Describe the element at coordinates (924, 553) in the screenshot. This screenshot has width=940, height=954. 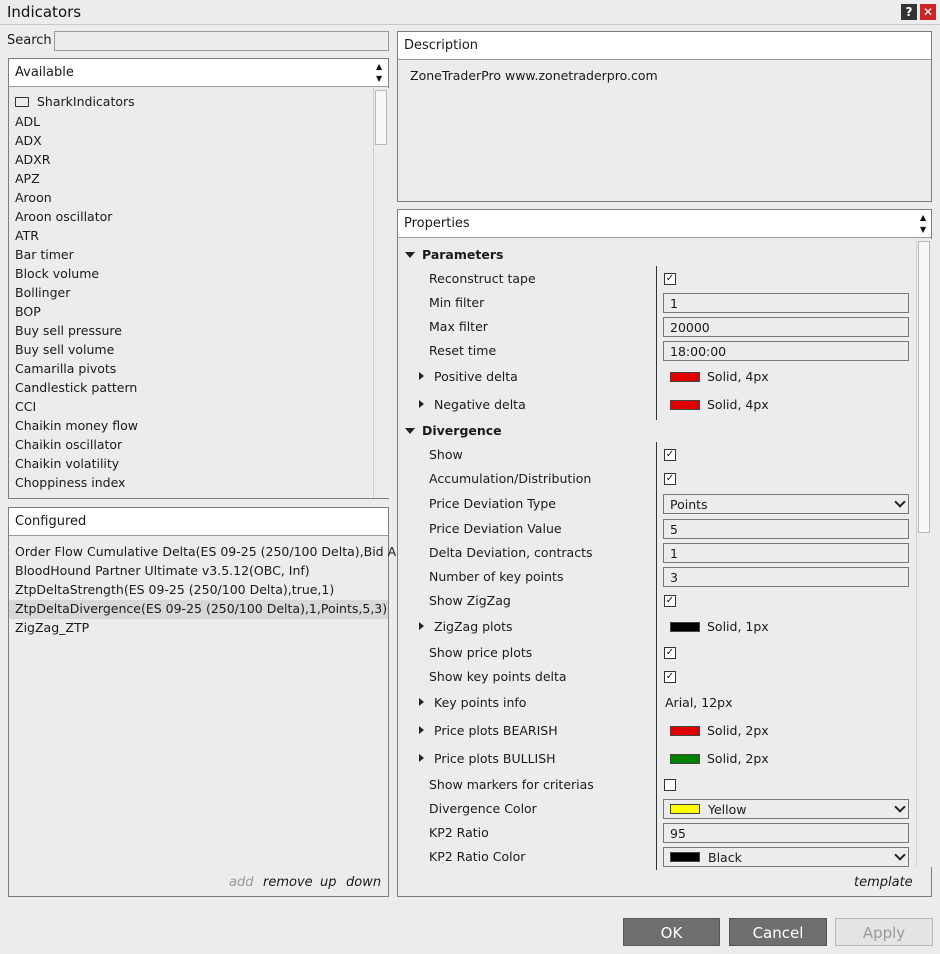
I see `properties-scrollbar` at that location.